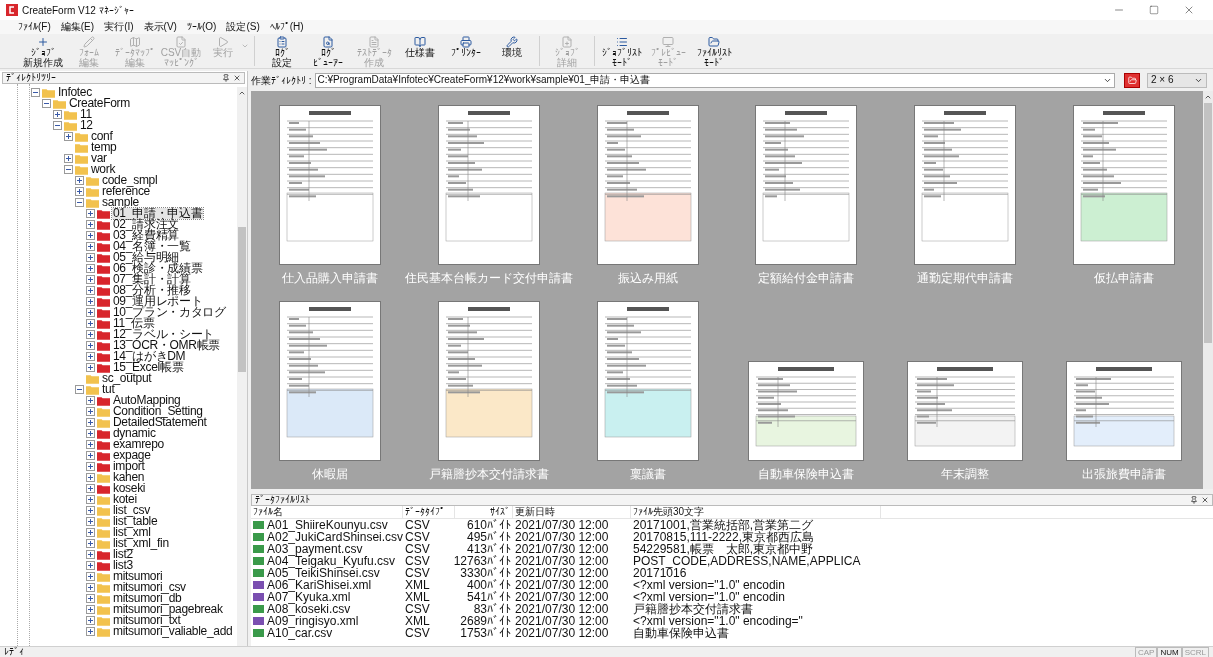 The height and width of the screenshot is (657, 1213). Describe the element at coordinates (201, 27) in the screenshot. I see `menu-item: ﾂｰﾙ(O)` at that location.